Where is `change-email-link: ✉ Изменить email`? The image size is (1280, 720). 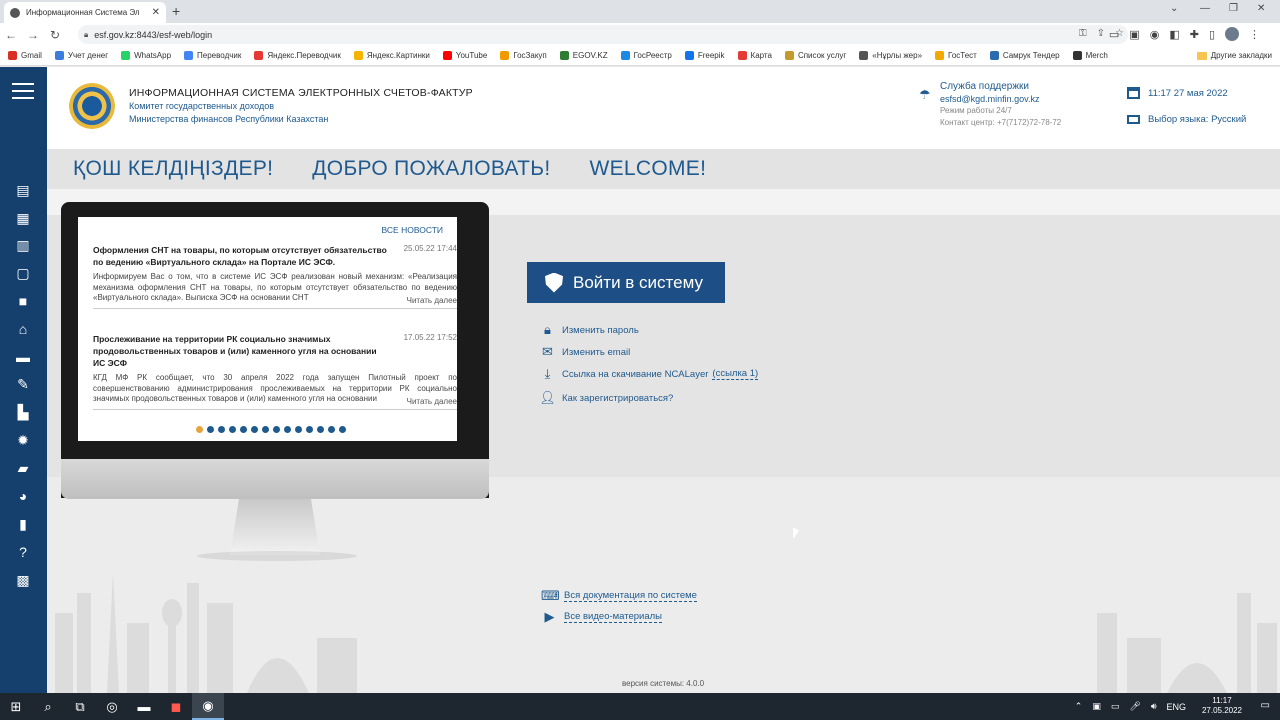
change-email-link: ✉ Изменить email is located at coordinates (584, 352).